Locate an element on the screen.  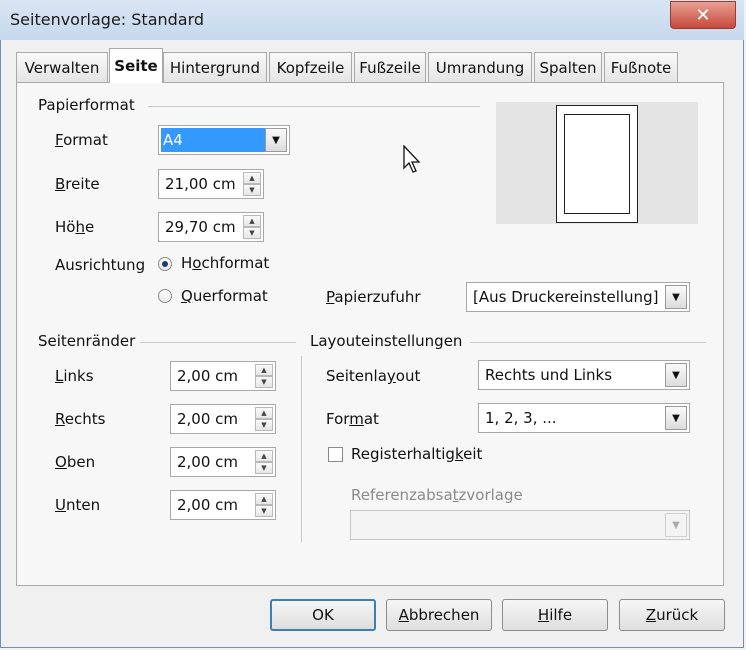
tab-fusszeile: Fußzeile is located at coordinates (390, 67).